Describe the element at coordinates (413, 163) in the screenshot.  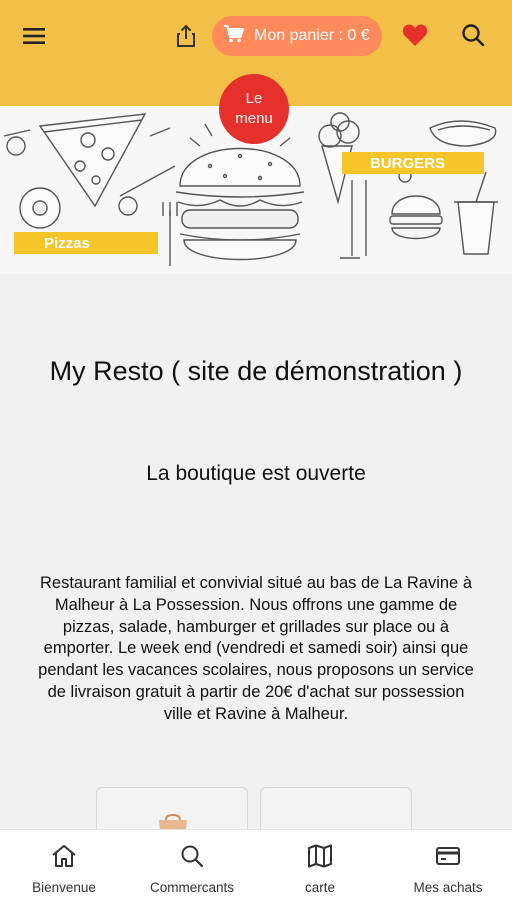
I see `burgers-tag: BURGERS` at that location.